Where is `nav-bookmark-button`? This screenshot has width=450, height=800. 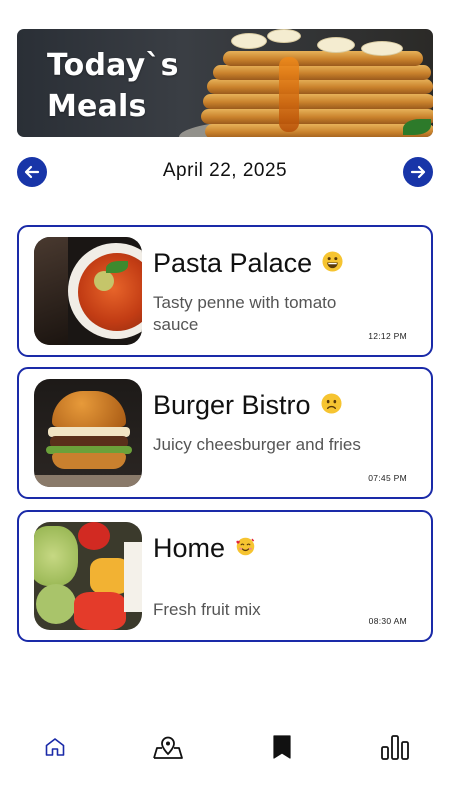
nav-bookmark-button is located at coordinates (282, 747).